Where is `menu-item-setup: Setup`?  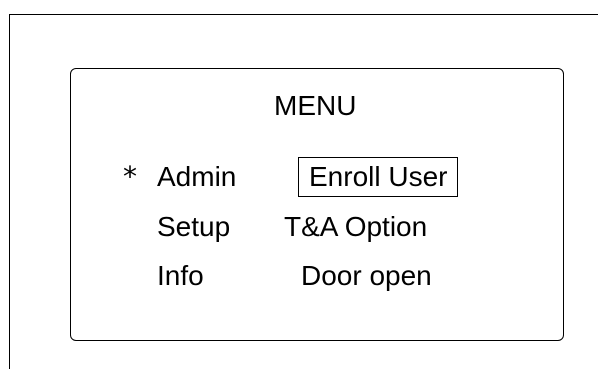
menu-item-setup: Setup is located at coordinates (193, 227).